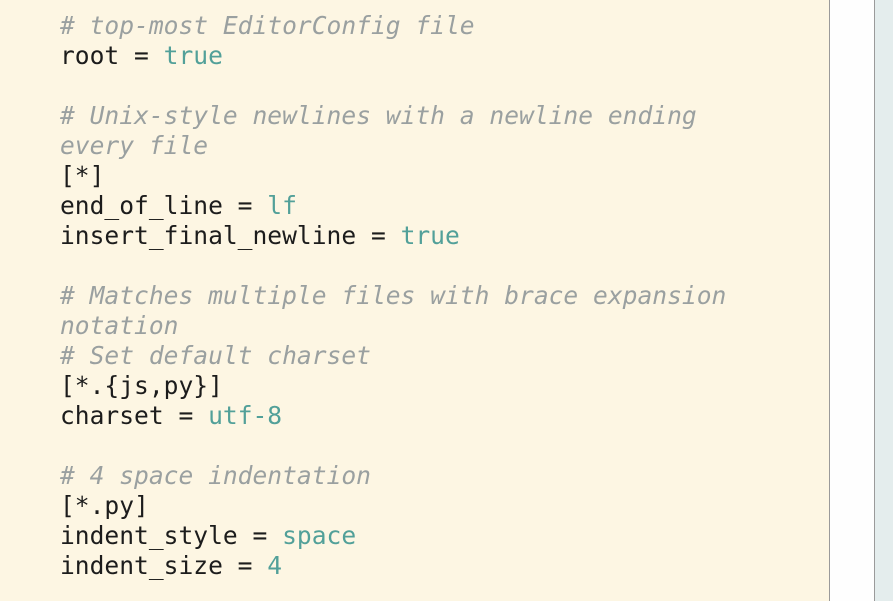 This screenshot has height=601, width=893. What do you see at coordinates (393, 356) in the screenshot?
I see `code-line-comment: # Set default charset` at bounding box center [393, 356].